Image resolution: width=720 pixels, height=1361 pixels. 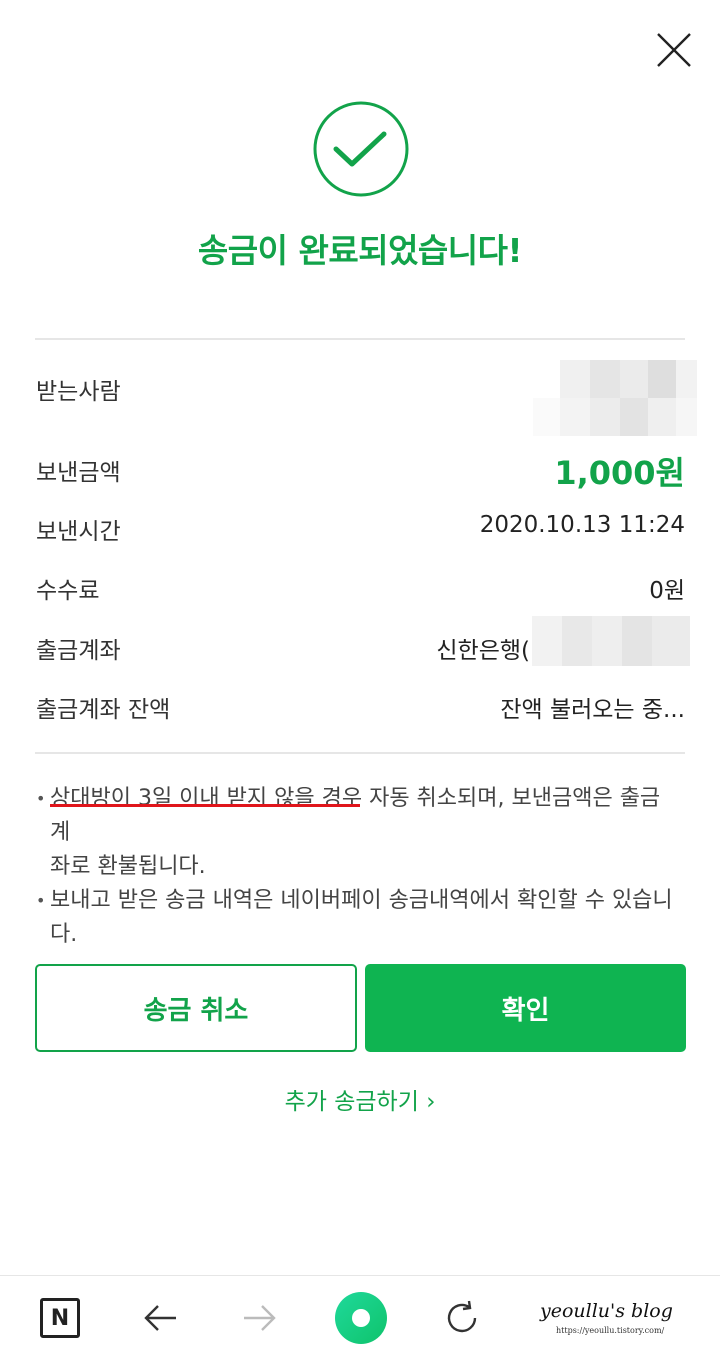 I want to click on account-bank: 신한은행(, so click(x=483, y=651).